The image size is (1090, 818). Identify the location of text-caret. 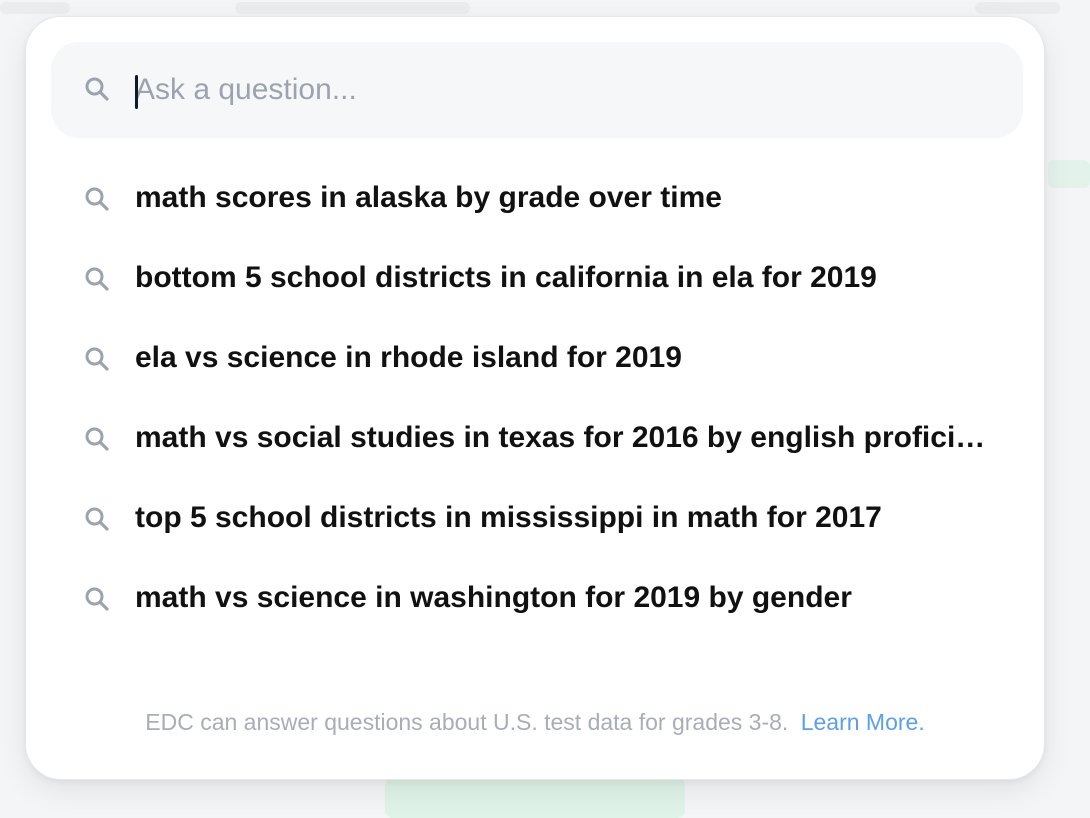
(136, 92).